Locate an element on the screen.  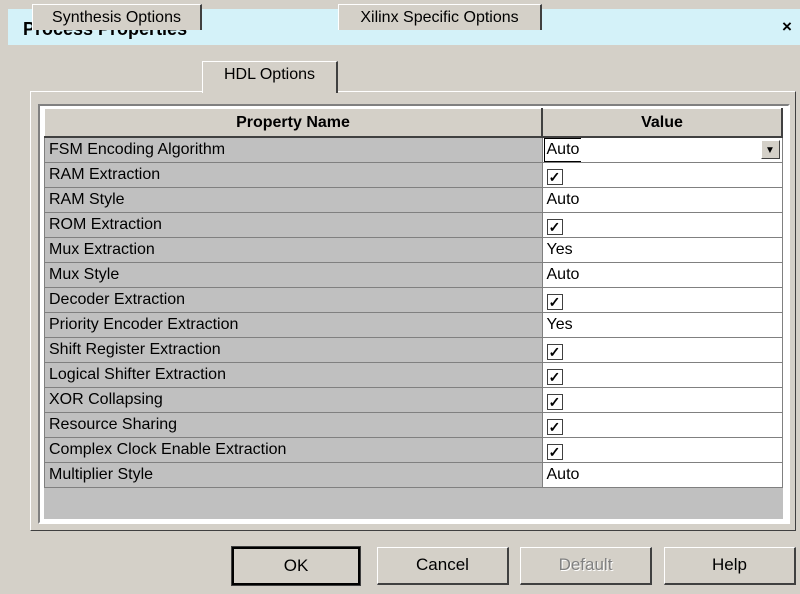
table-row: Multiplier Style Auto is located at coordinates (413, 475).